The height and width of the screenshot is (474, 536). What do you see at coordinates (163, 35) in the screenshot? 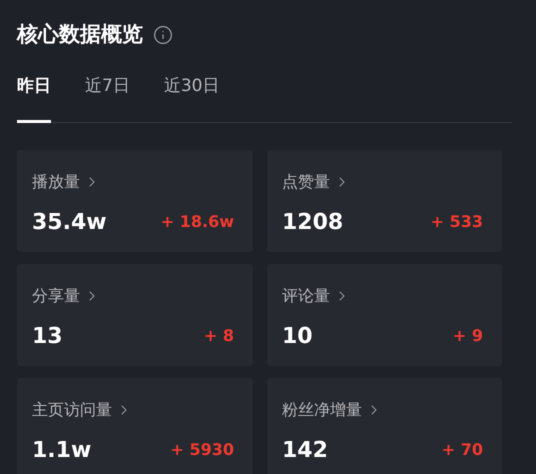
I see `info-icon` at bounding box center [163, 35].